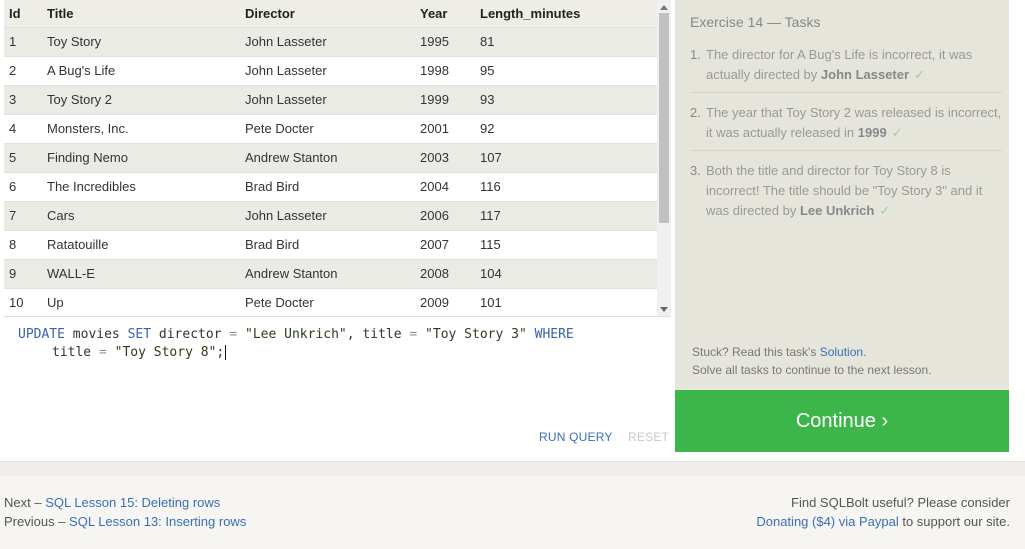 This screenshot has height=549, width=1025. Describe the element at coordinates (434, 273) in the screenshot. I see `cell-year: 2008` at that location.